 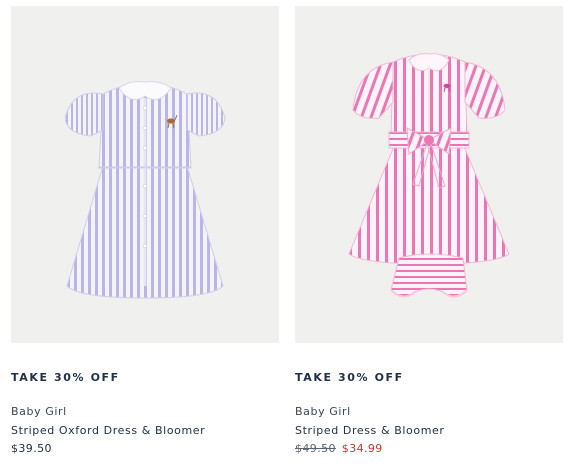 I want to click on product-name: Striped Dress & Bloomer, so click(x=429, y=431).